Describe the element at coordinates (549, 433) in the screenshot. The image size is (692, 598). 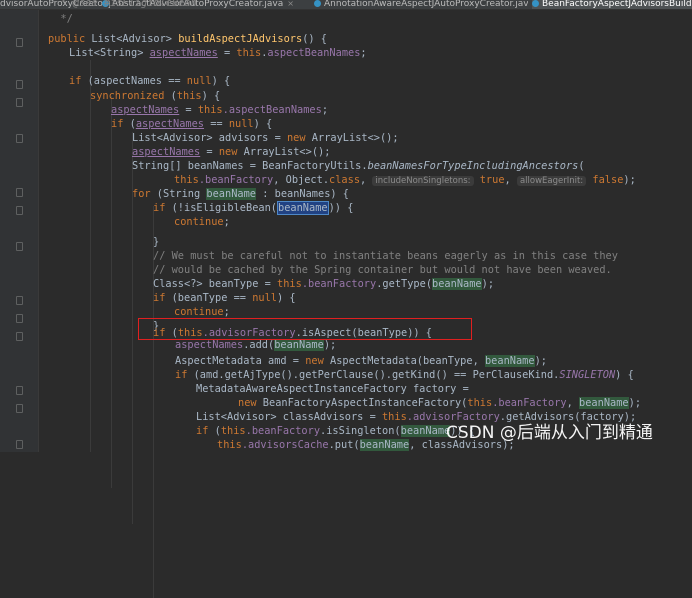
I see `watermark: CSDN @后端从入门到精通` at that location.